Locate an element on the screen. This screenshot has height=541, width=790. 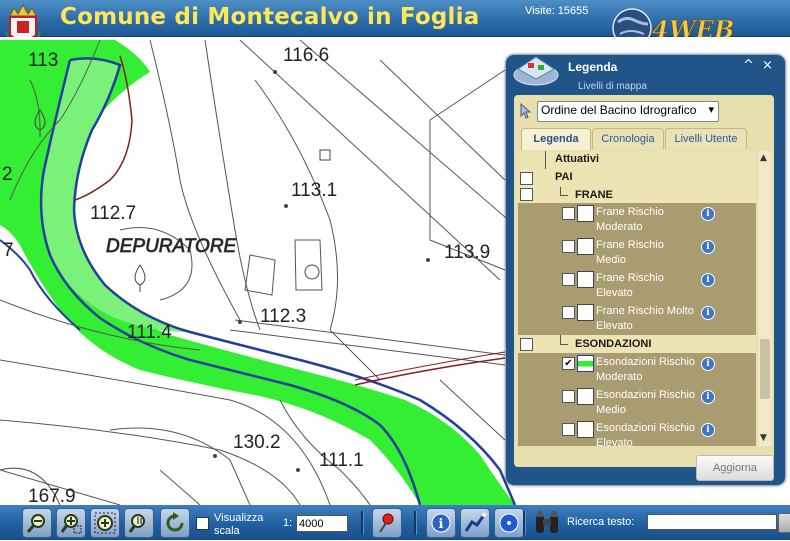
zoom-in-box-button is located at coordinates (71, 523).